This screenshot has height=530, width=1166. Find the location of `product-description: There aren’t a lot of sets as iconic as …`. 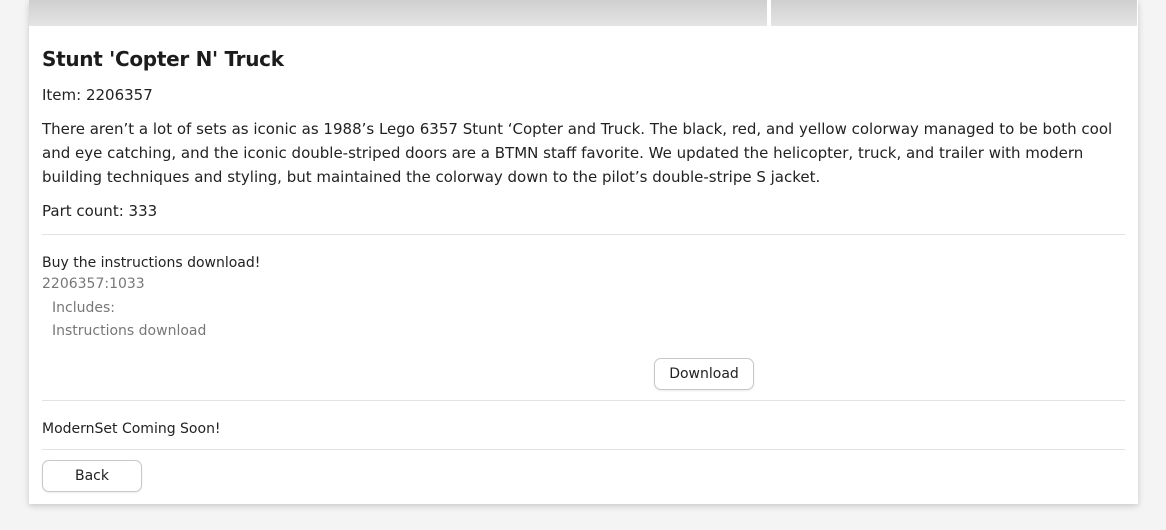

product-description: There aren’t a lot of sets as iconic as … is located at coordinates (577, 153).